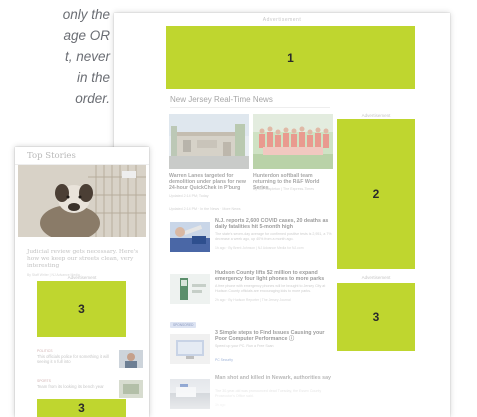  I want to click on mobile-ad-label-1: Advertisement, so click(82, 277).